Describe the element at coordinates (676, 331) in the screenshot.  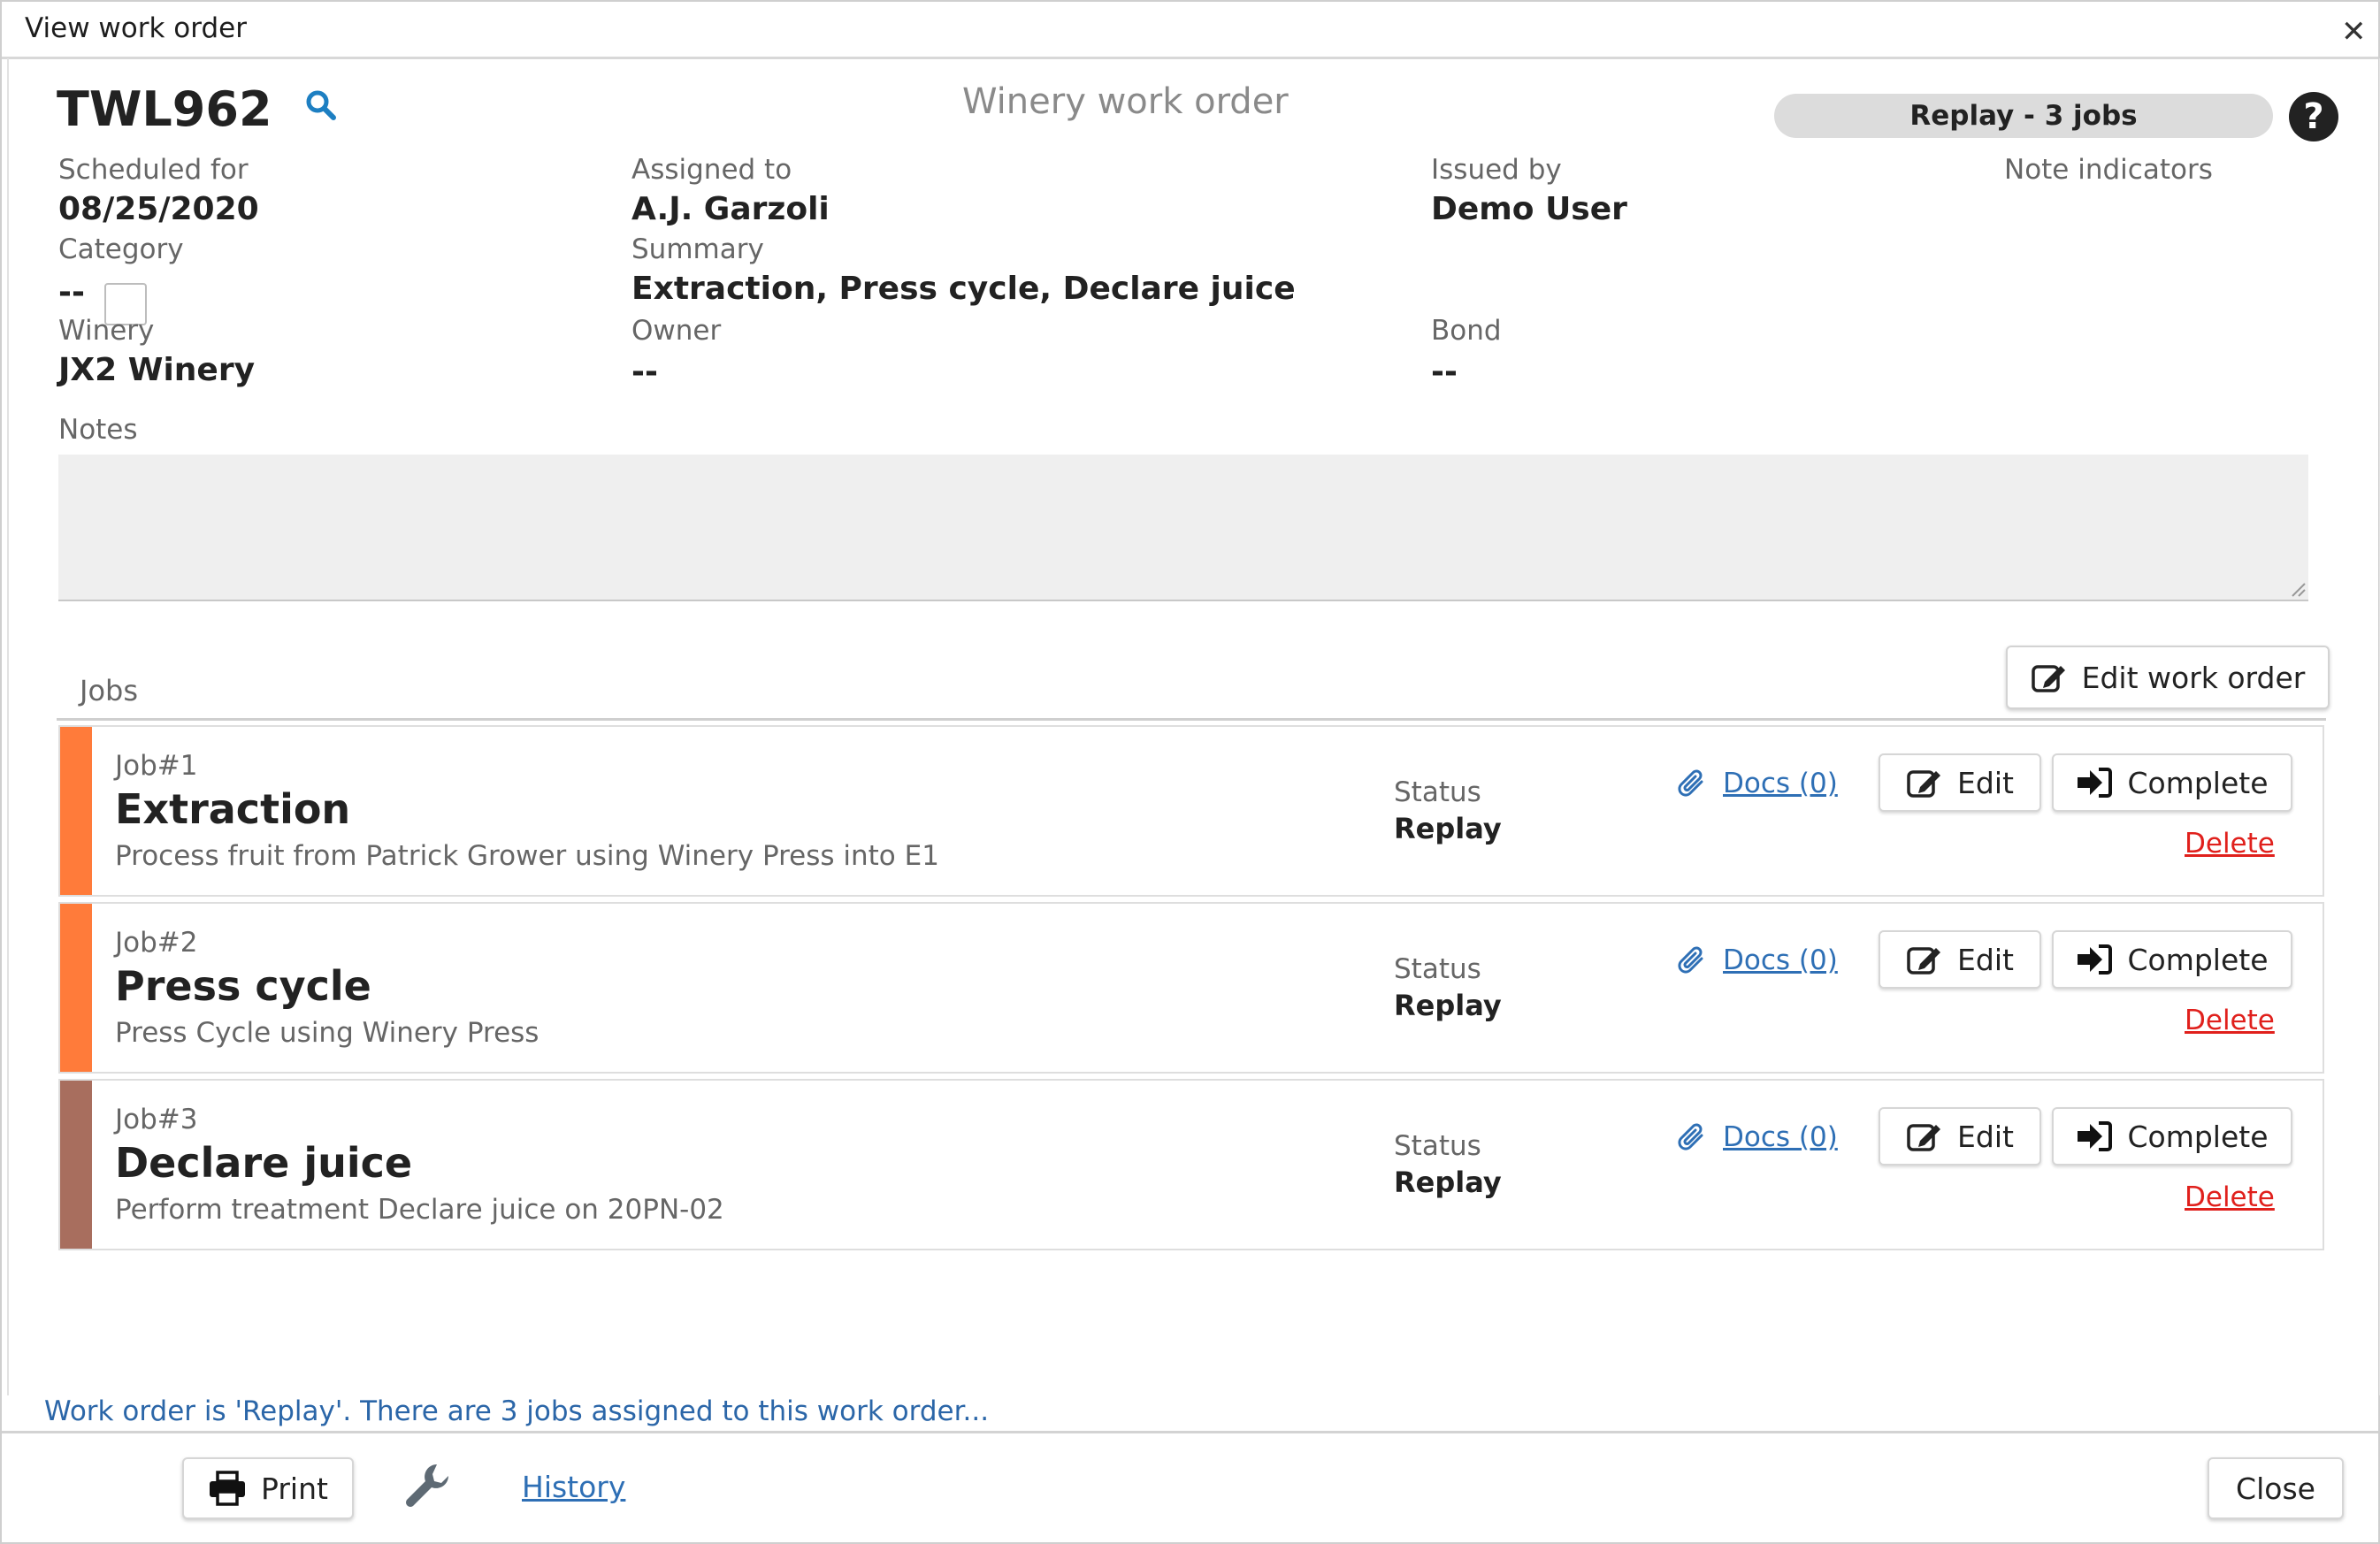
I see `owner-label: Owner` at that location.